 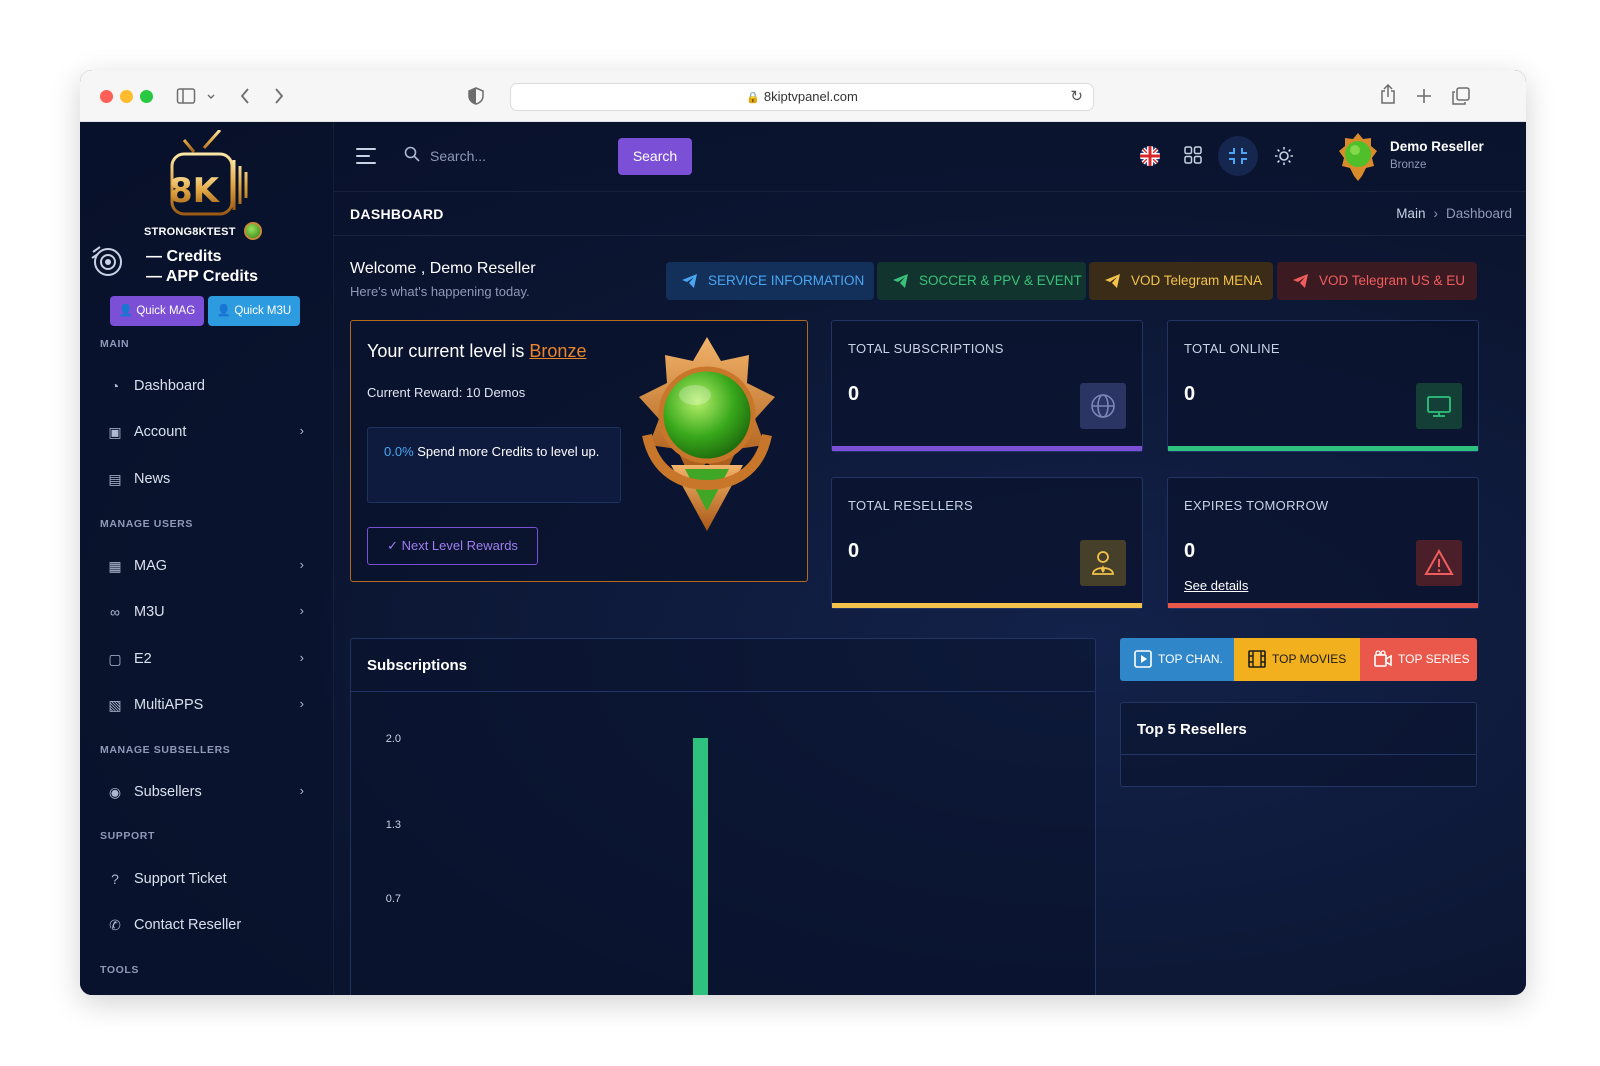 I want to click on sidebar-item-e2: ▢ E2 ›, so click(x=207, y=659).